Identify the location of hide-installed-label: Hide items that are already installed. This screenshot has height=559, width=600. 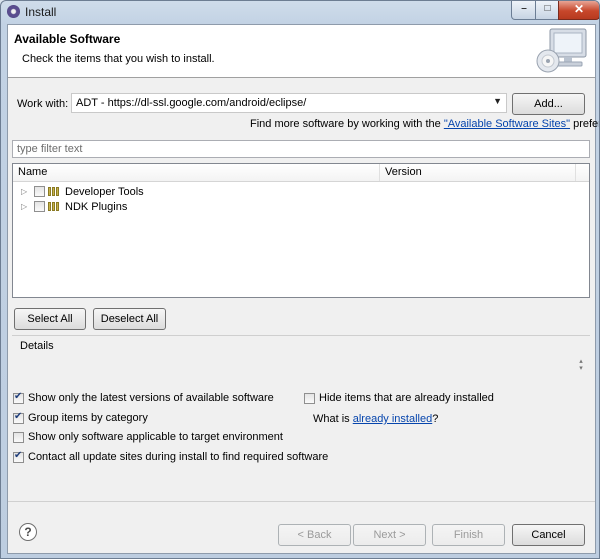
(406, 398).